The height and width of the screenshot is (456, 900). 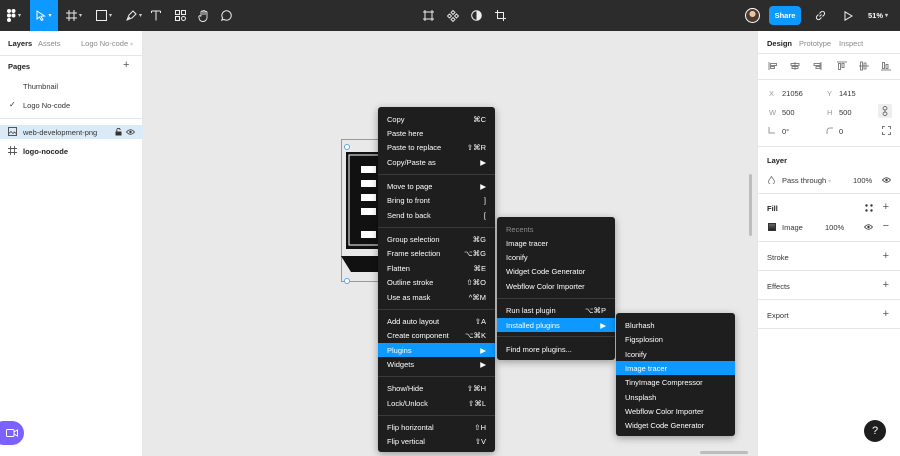 I want to click on menu-item-add-auto-layout: Add auto layout ⇧A, so click(x=436, y=321).